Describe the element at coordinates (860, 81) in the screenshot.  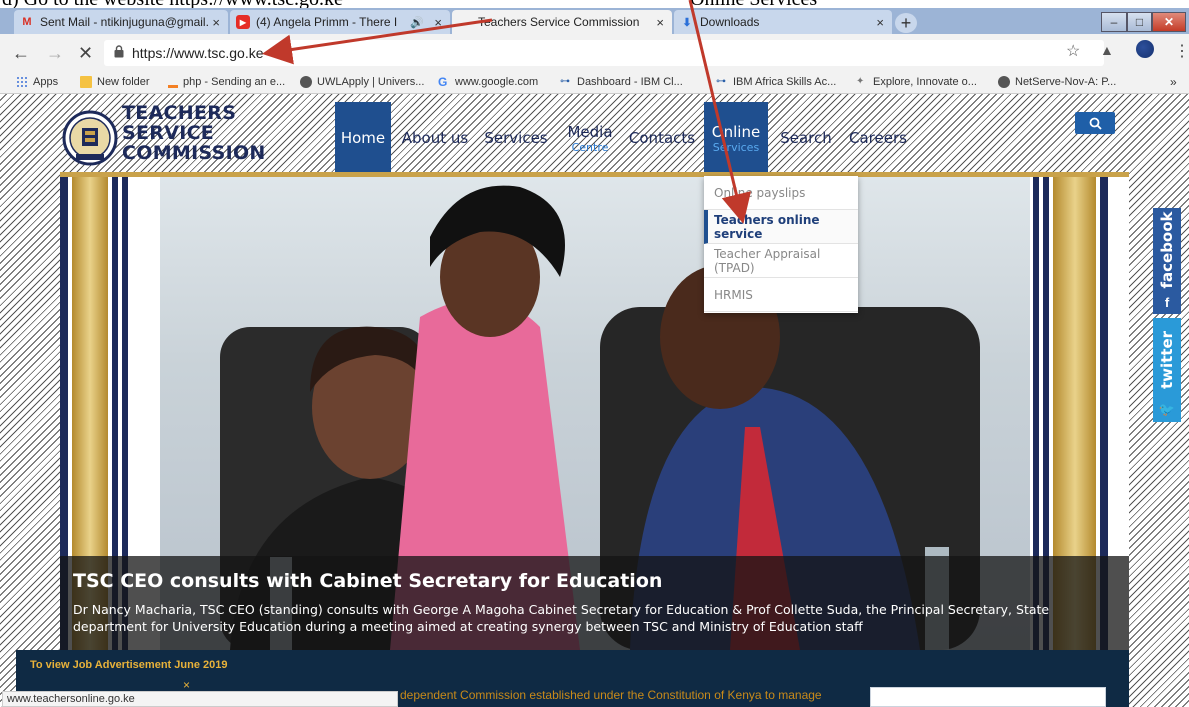
I see `puzzle-icon: ✦` at that location.